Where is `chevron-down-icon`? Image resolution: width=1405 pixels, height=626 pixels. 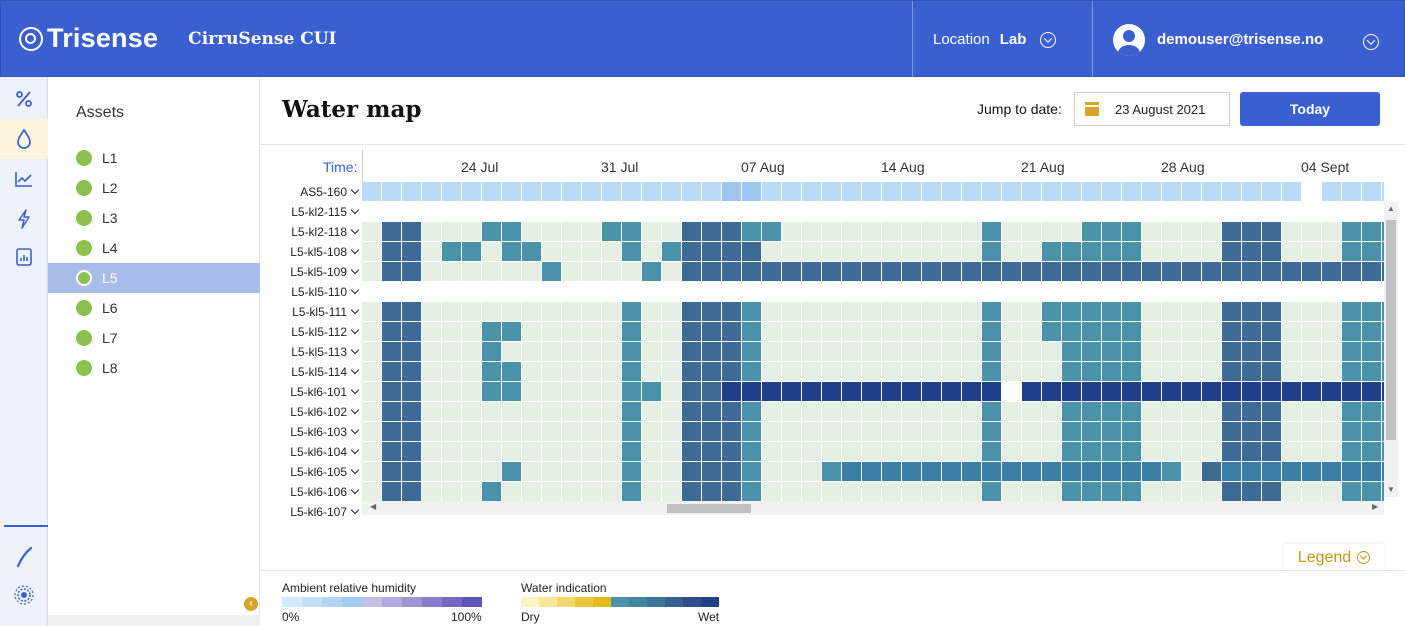
chevron-down-icon is located at coordinates (1371, 42).